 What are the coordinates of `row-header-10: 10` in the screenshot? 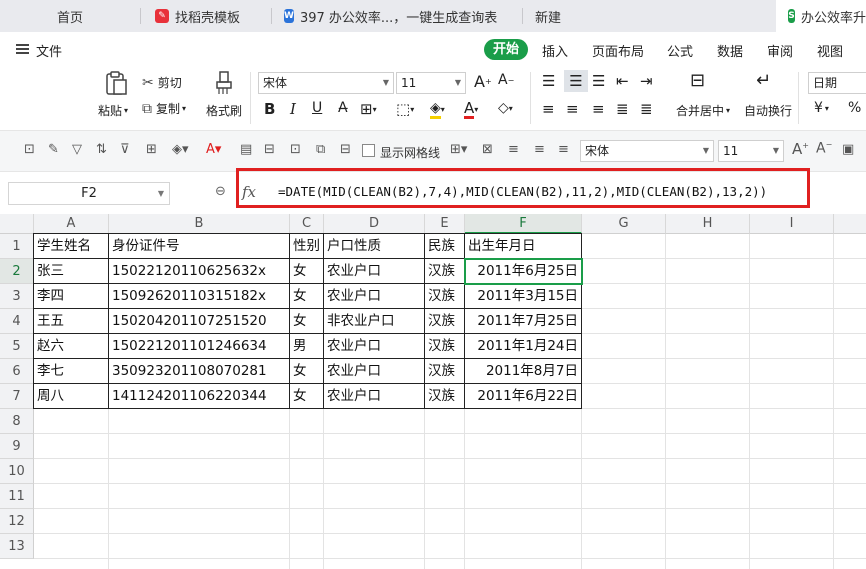 It's located at (17, 471).